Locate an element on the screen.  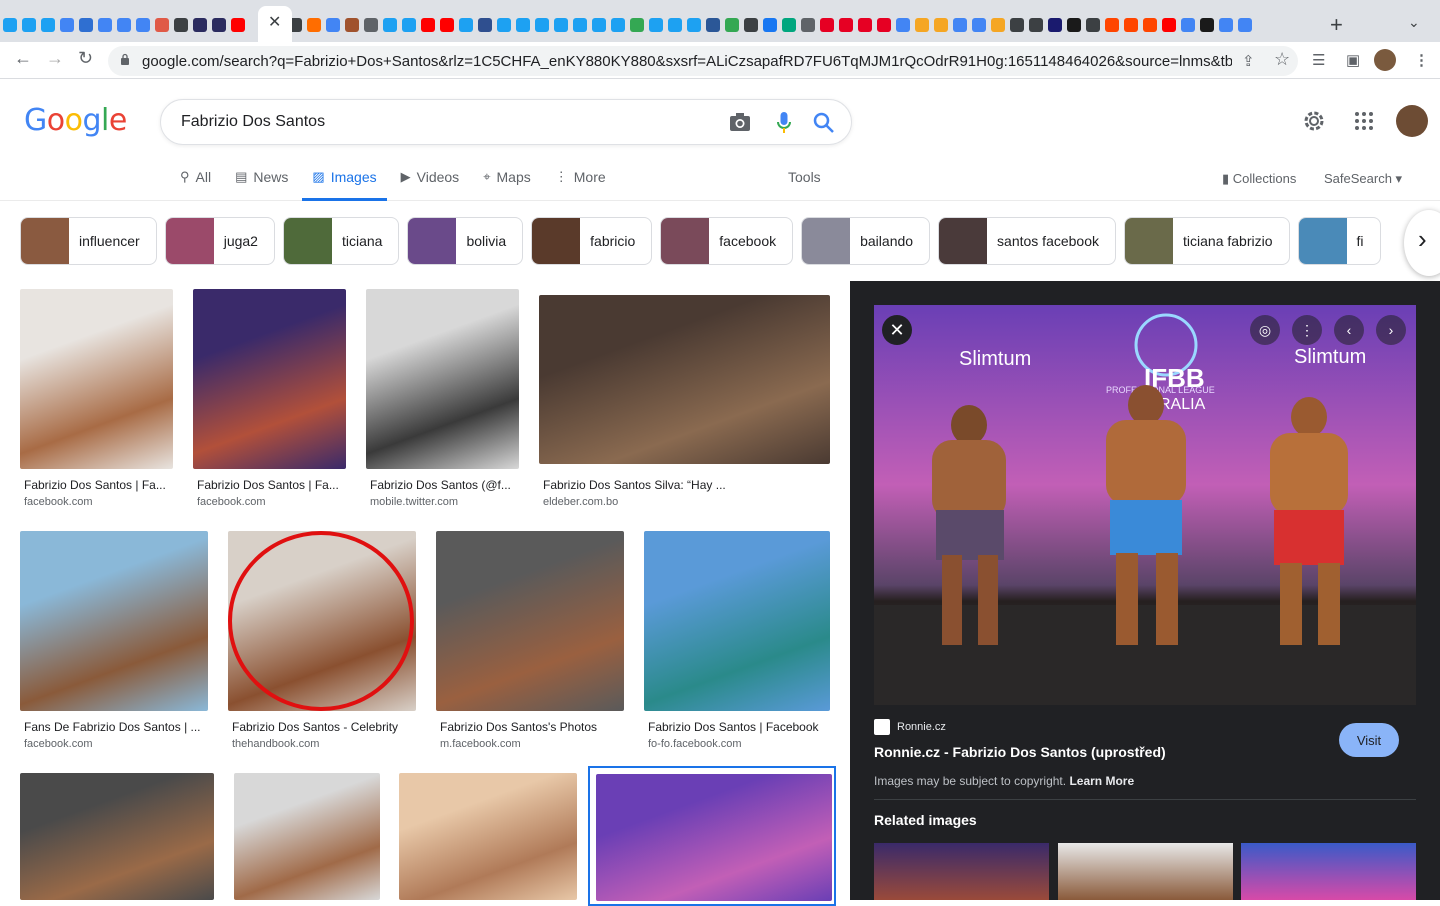
search-input: Fabrizio Dos Santos is located at coordinates (253, 122).